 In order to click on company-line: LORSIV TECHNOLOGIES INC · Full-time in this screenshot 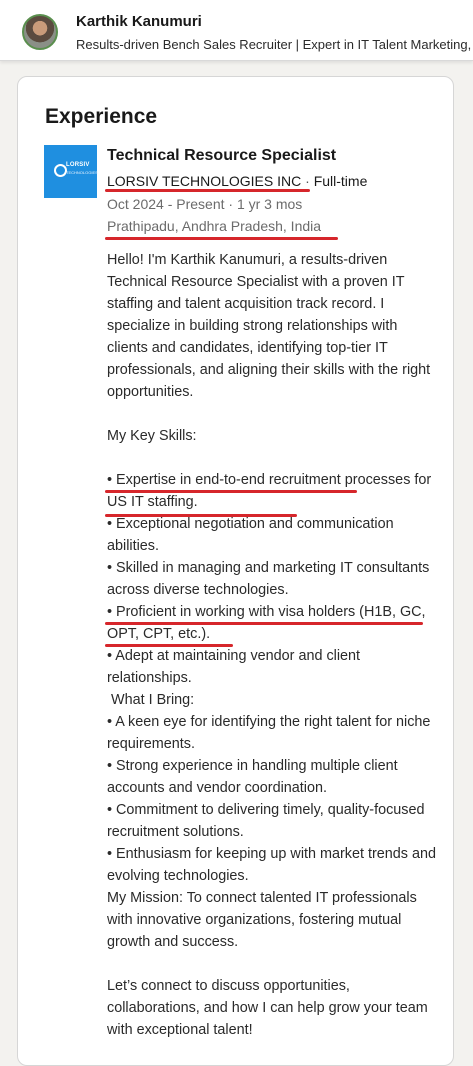, I will do `click(237, 181)`.